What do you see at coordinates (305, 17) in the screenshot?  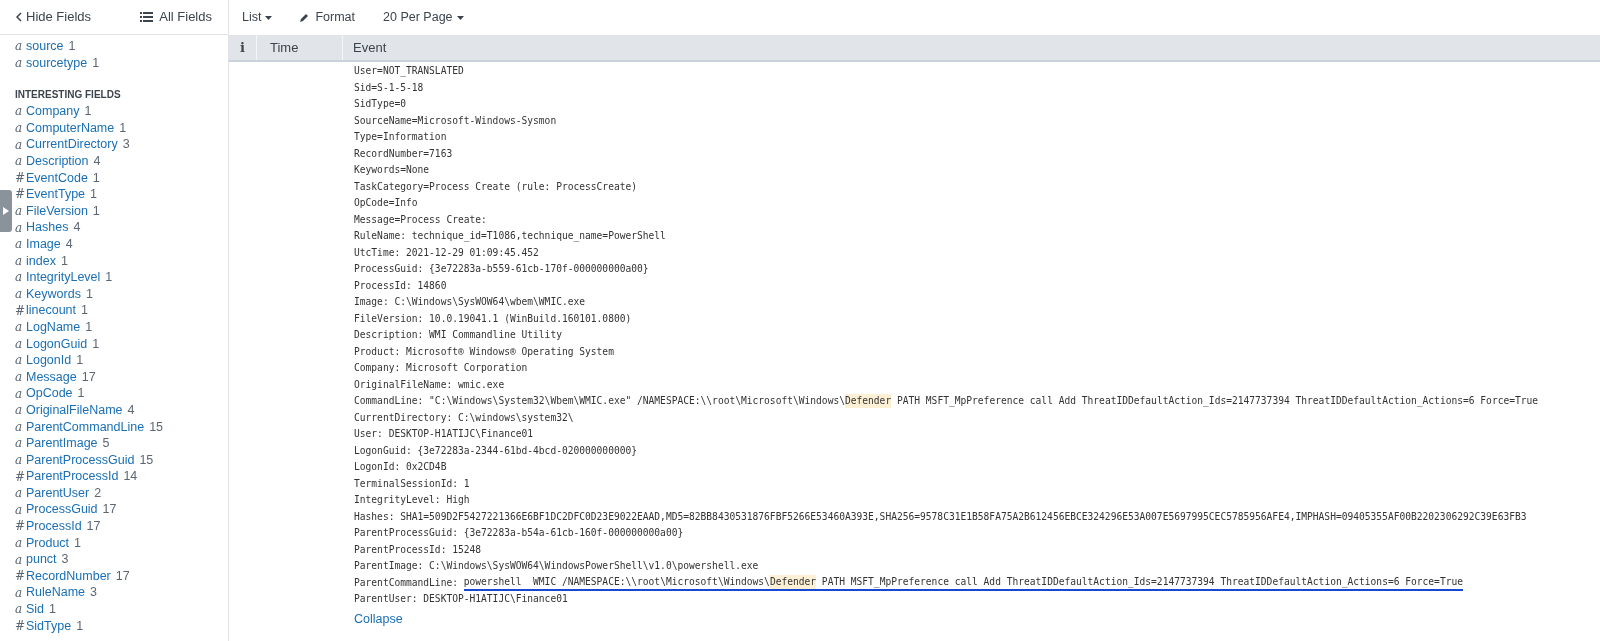 I see `pencil-icon` at bounding box center [305, 17].